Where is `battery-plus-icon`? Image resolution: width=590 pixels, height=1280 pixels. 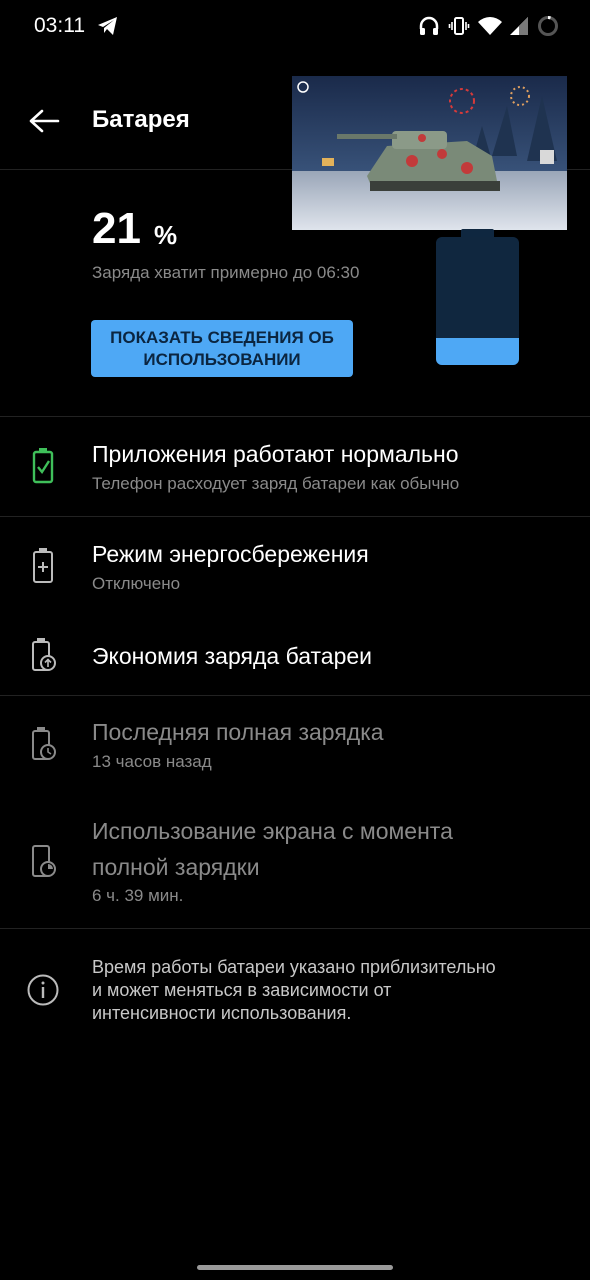 battery-plus-icon is located at coordinates (43, 566).